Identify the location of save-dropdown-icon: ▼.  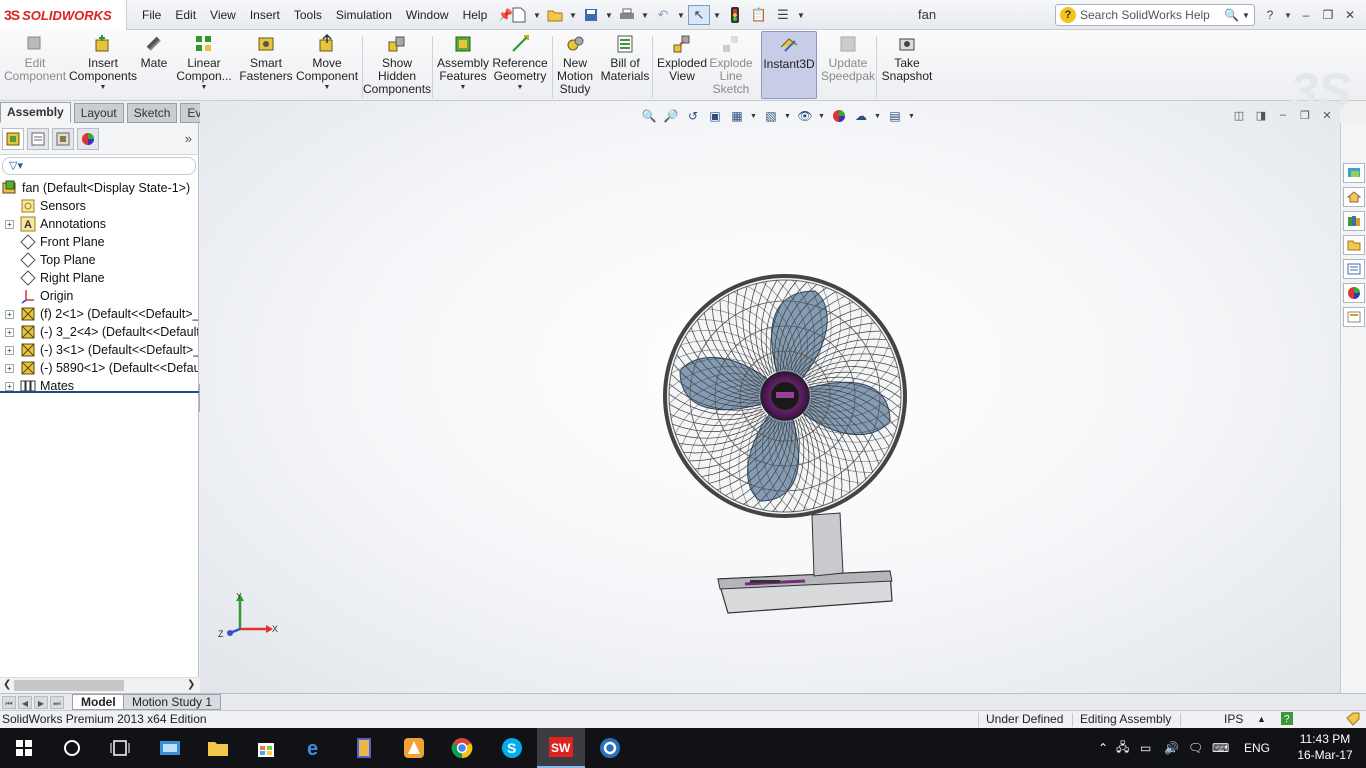
(609, 15).